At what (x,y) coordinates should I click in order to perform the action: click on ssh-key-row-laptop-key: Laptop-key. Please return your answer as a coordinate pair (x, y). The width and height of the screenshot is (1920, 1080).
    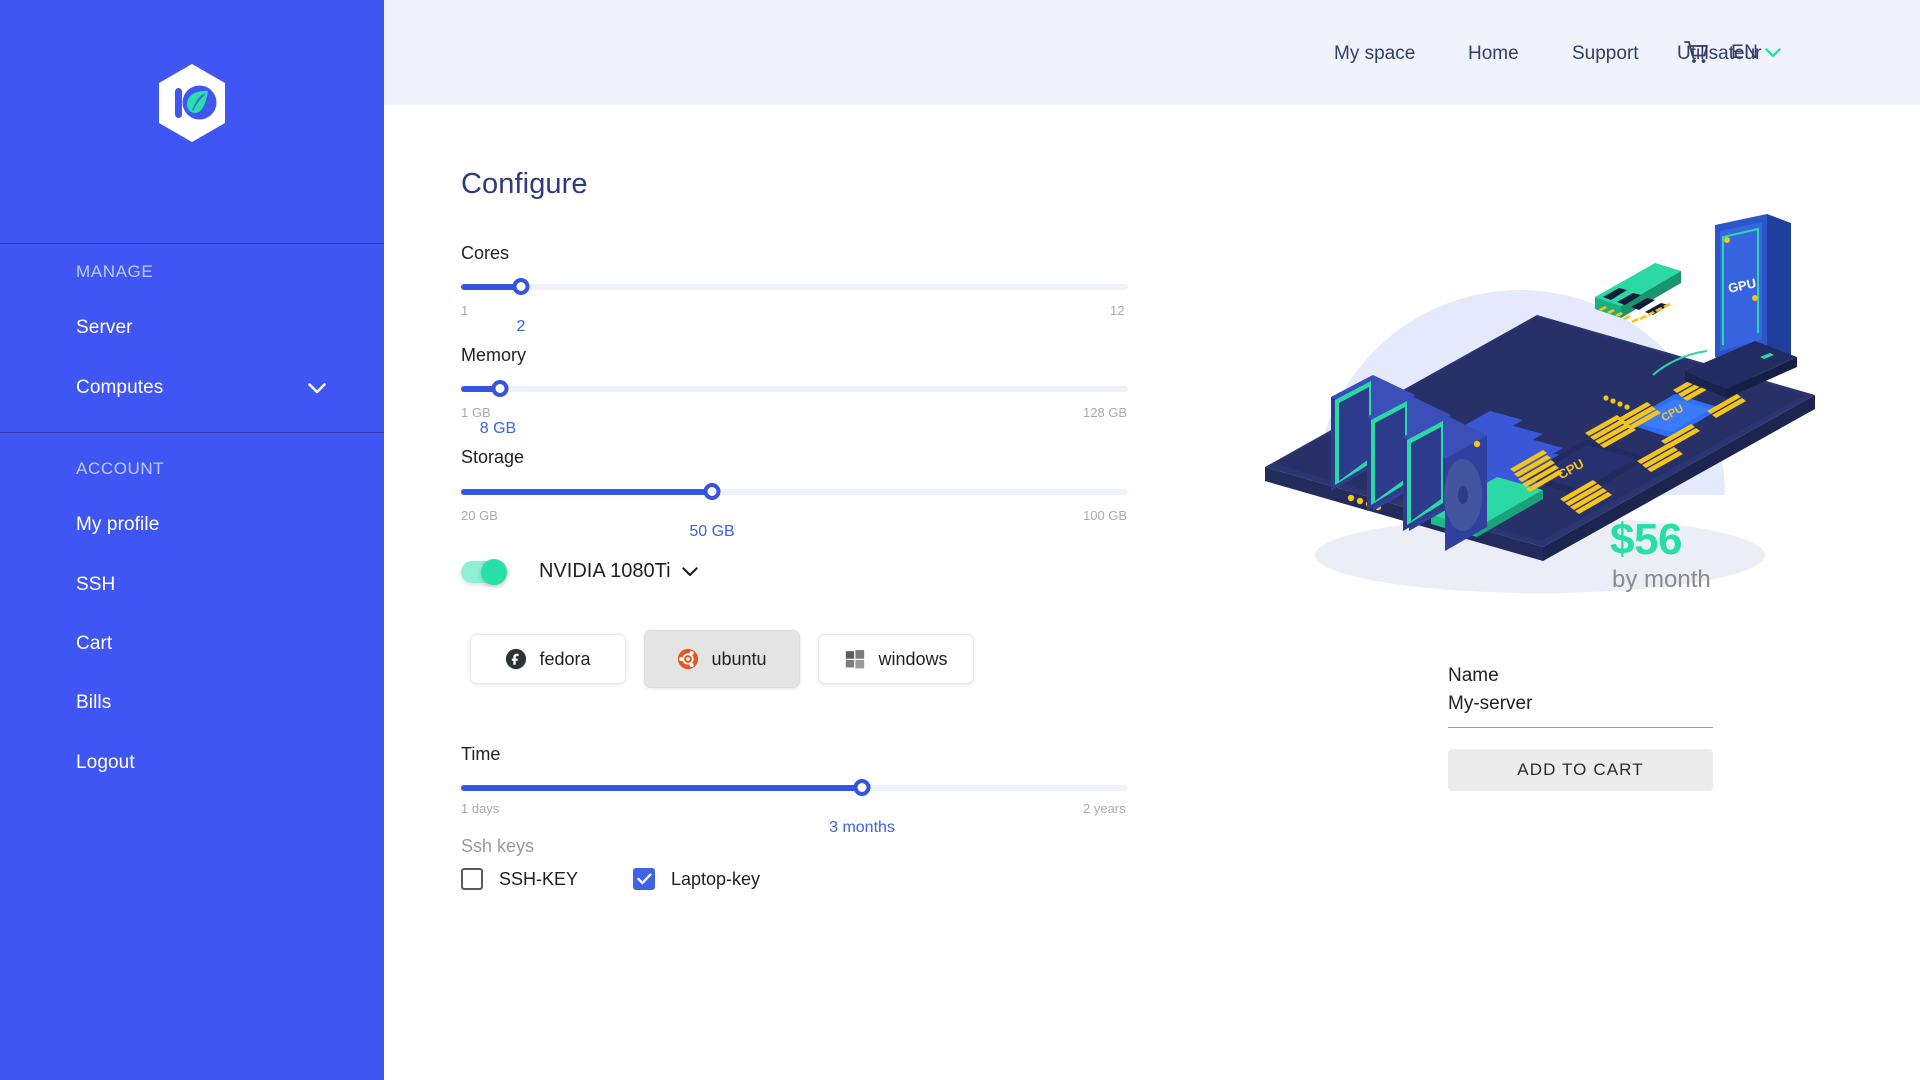
    Looking at the image, I should click on (696, 879).